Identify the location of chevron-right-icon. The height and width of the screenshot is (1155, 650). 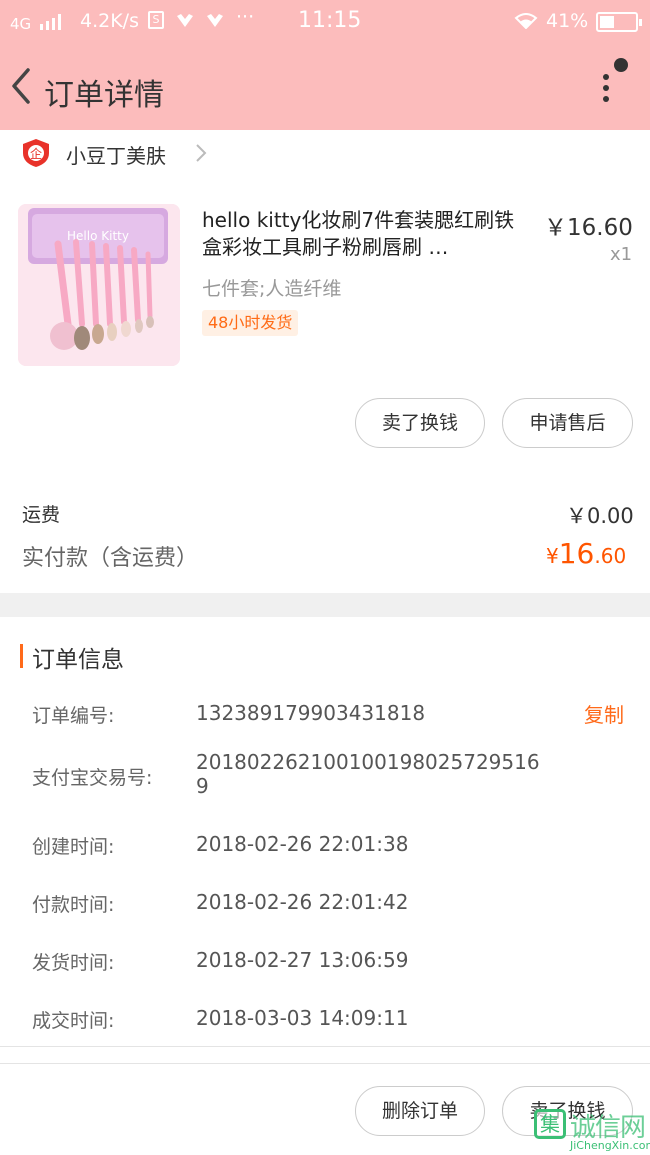
(201, 153).